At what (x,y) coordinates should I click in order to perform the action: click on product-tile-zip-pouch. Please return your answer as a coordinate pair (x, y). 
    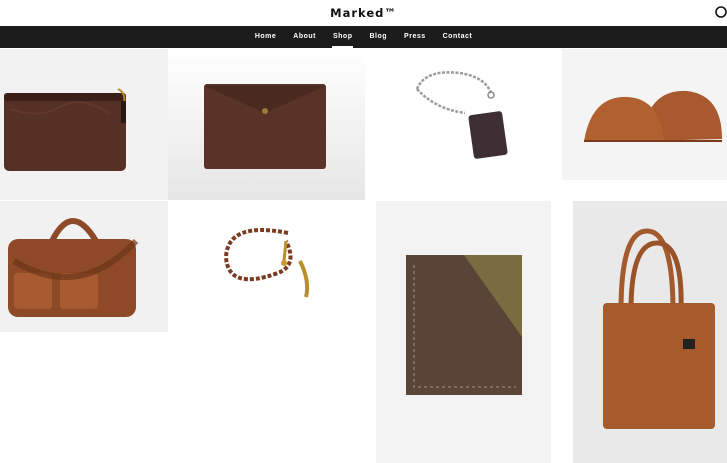
    Looking at the image, I should click on (84, 124).